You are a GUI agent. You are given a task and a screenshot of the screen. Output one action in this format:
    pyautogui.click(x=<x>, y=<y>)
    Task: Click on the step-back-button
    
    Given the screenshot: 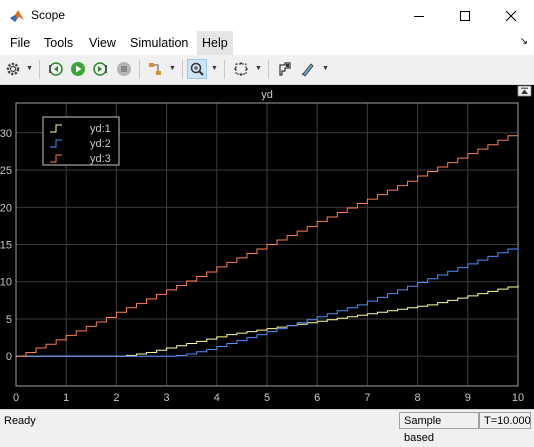 What is the action you would take?
    pyautogui.click(x=55, y=69)
    